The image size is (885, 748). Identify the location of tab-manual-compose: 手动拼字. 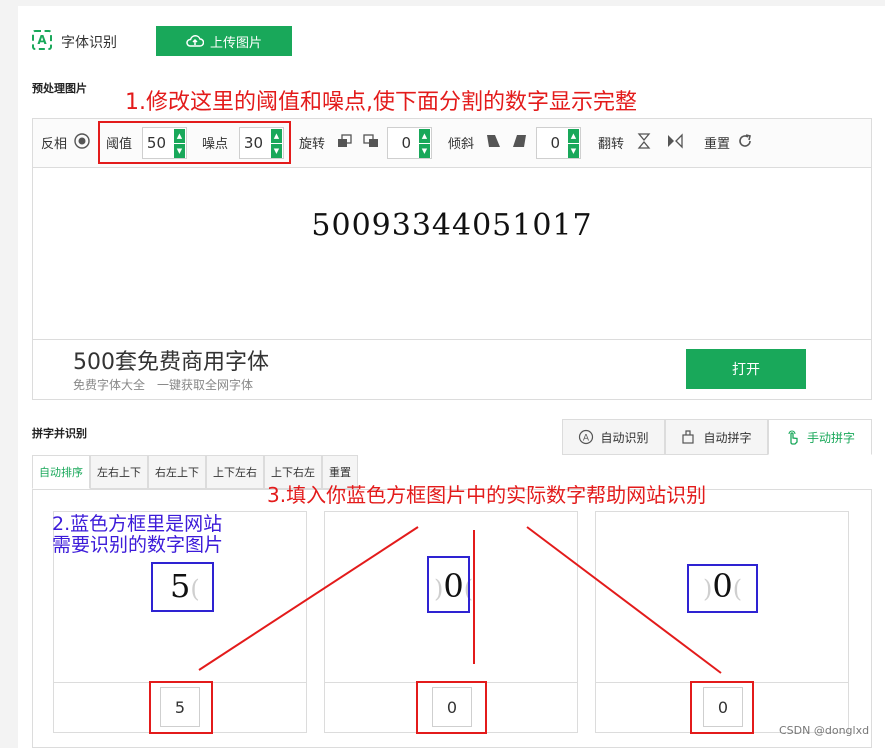
(820, 437).